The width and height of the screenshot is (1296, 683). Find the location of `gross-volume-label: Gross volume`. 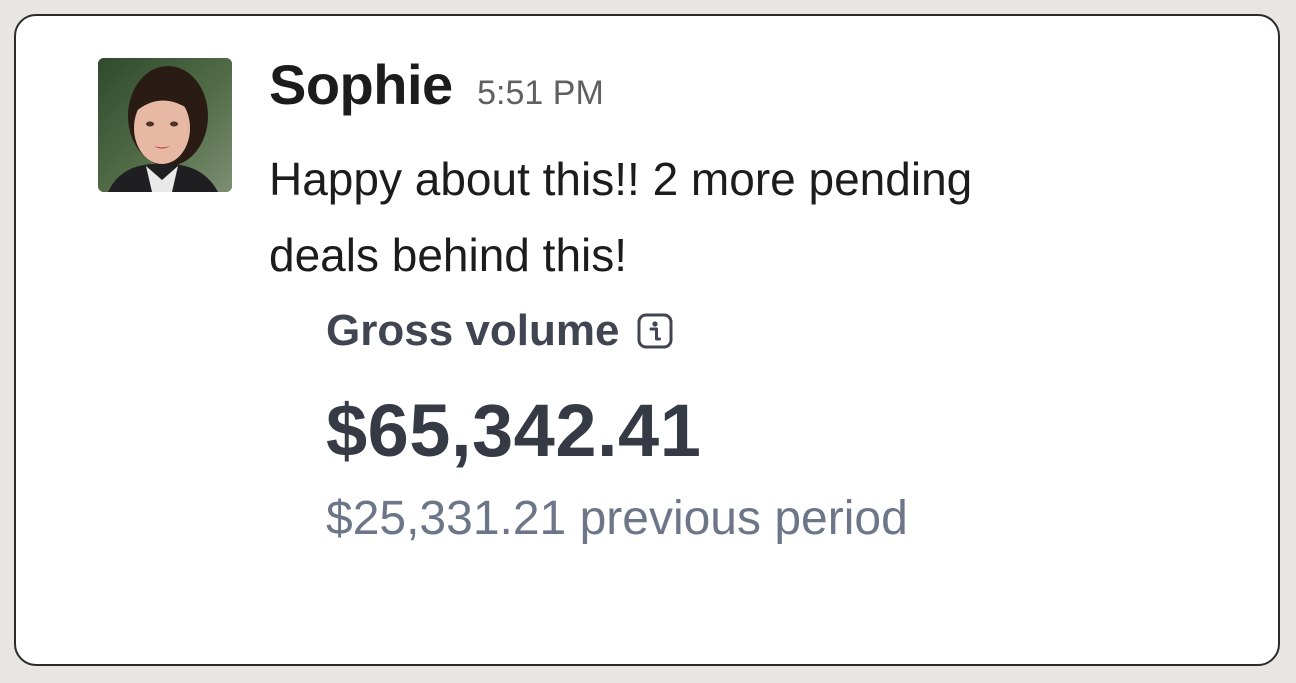

gross-volume-label: Gross volume is located at coordinates (473, 330).